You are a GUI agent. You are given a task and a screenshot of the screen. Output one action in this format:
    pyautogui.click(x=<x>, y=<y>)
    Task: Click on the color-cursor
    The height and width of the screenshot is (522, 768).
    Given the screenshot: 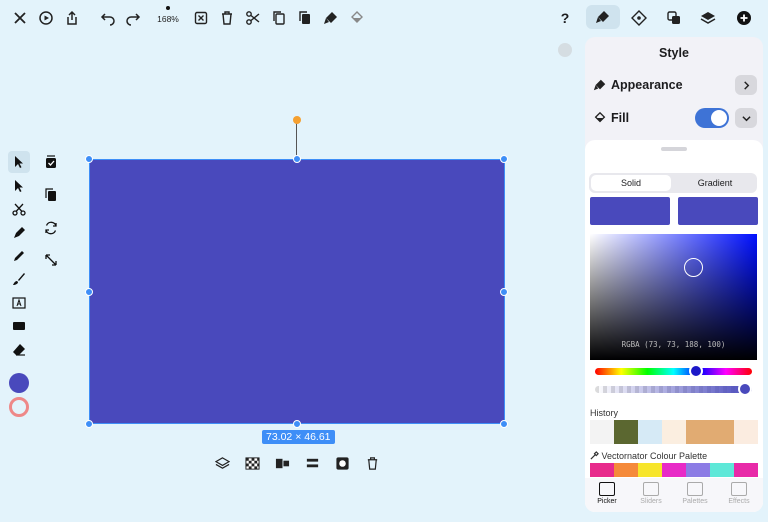 What is the action you would take?
    pyautogui.click(x=693, y=267)
    